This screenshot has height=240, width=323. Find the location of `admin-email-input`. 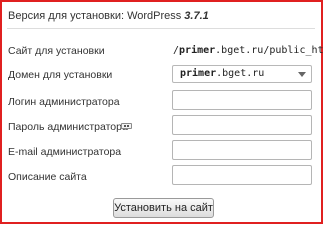

admin-email-input is located at coordinates (242, 150).